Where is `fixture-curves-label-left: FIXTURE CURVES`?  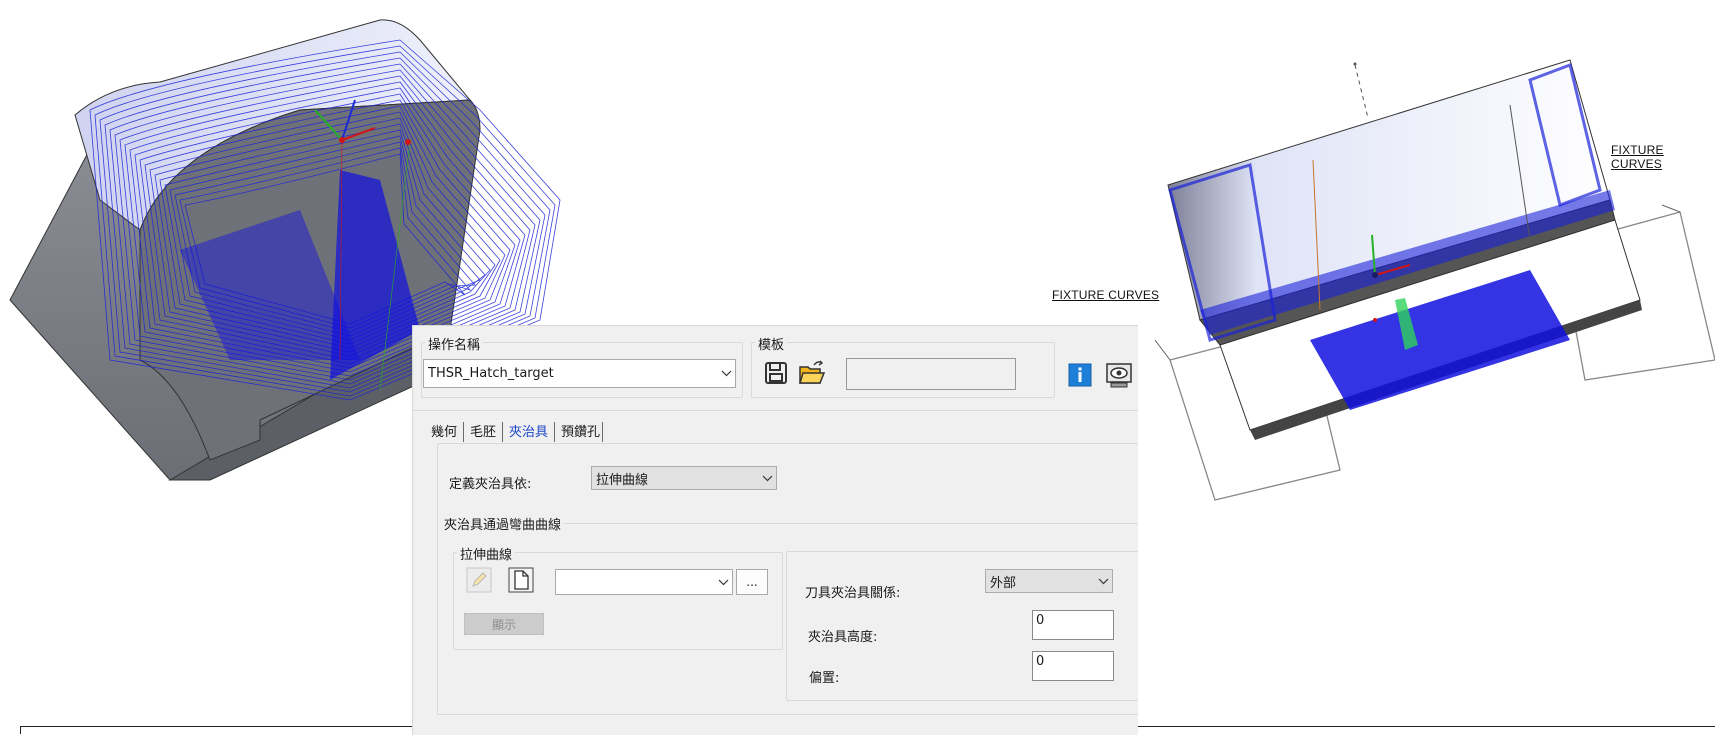 fixture-curves-label-left: FIXTURE CURVES is located at coordinates (1106, 295).